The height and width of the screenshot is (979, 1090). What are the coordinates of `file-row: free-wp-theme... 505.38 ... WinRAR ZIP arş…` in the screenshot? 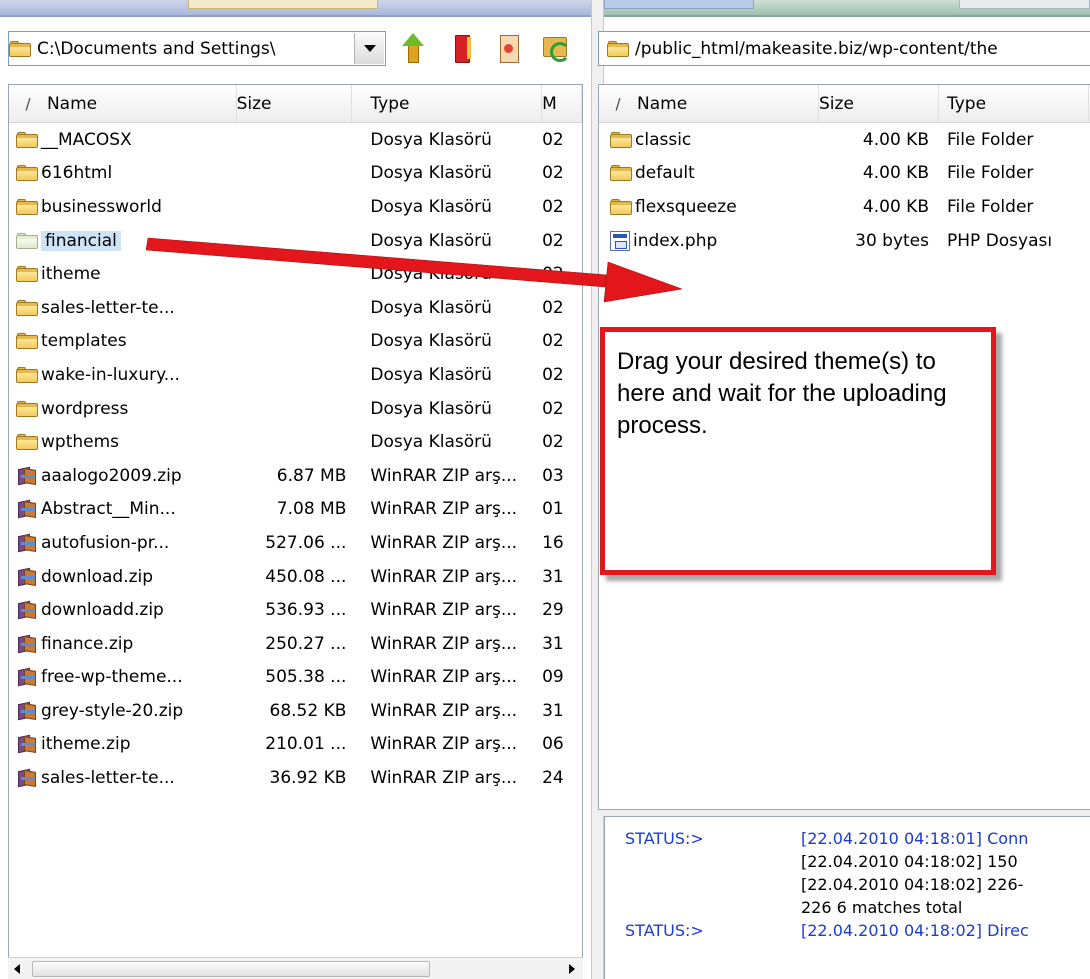 It's located at (295, 678).